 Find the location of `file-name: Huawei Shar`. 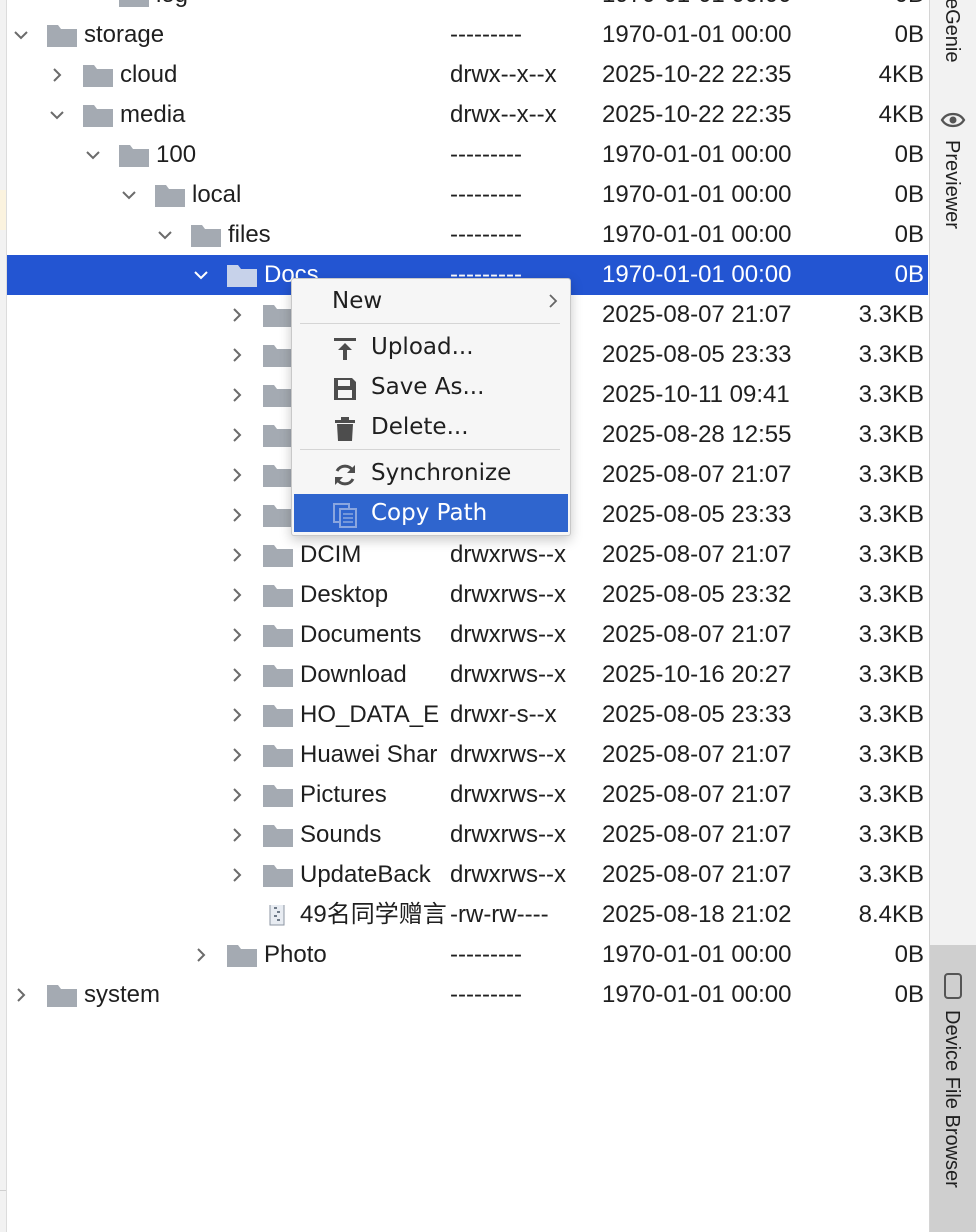

file-name: Huawei Shar is located at coordinates (369, 754).